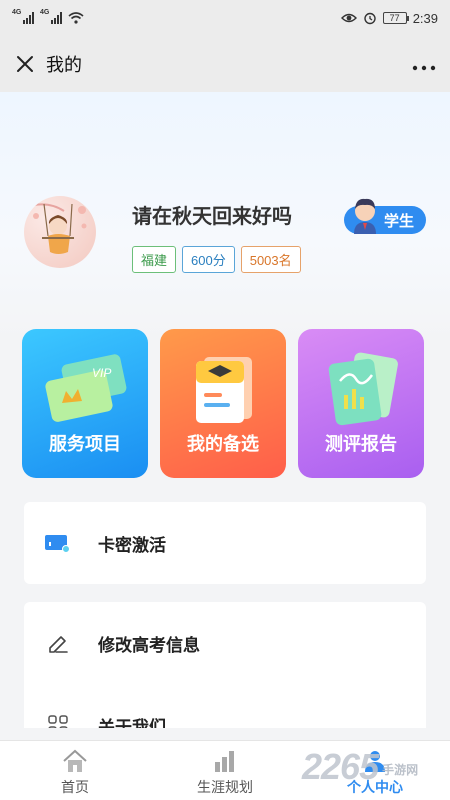 The height and width of the screenshot is (800, 450). Describe the element at coordinates (361, 444) in the screenshot. I see `card-label: 测评报告` at that location.